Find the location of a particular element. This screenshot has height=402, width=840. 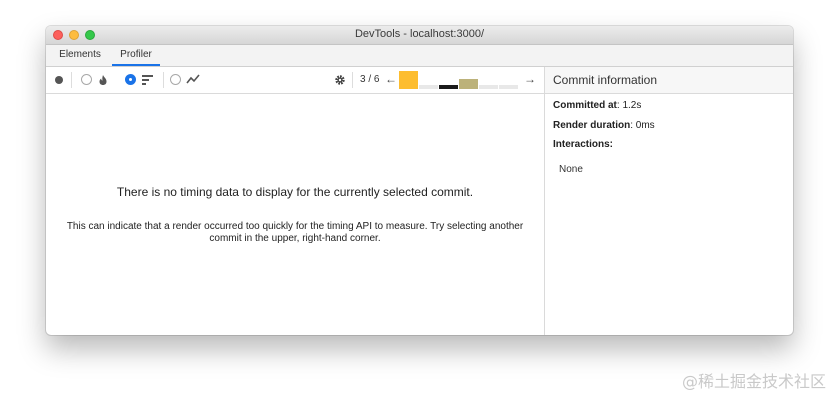

flame-chart-radio is located at coordinates (86, 79).